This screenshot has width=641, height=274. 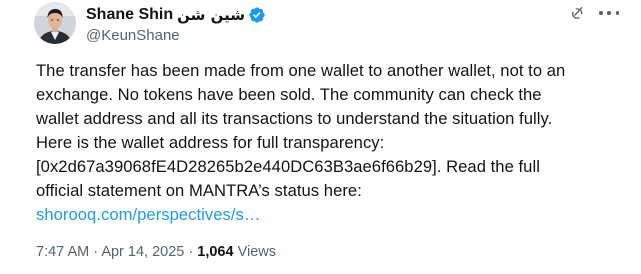 What do you see at coordinates (353, 36) in the screenshot?
I see `author-handle: @KeunShane` at bounding box center [353, 36].